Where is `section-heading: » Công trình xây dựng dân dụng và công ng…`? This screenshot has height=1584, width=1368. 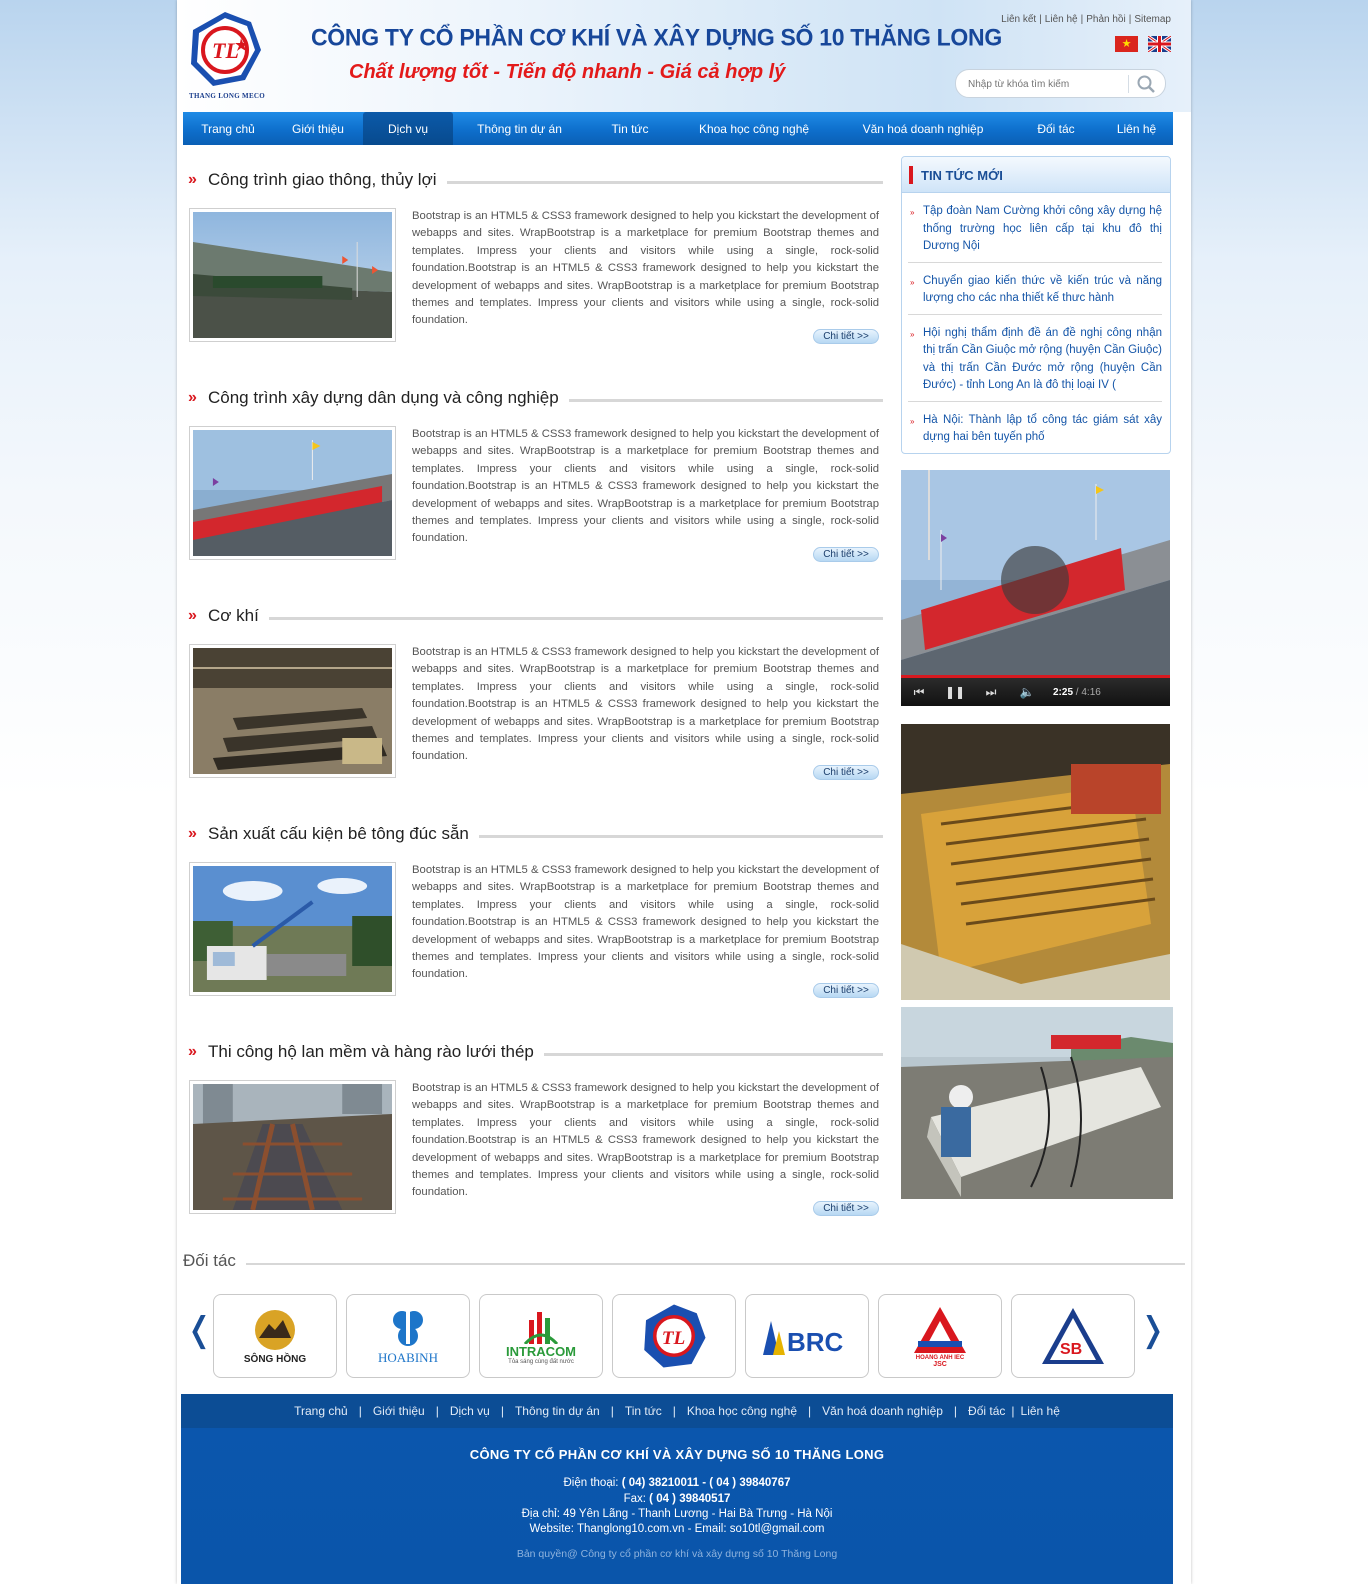
section-heading: » Công trình xây dựng dân dụng và công ng… is located at coordinates (535, 398).